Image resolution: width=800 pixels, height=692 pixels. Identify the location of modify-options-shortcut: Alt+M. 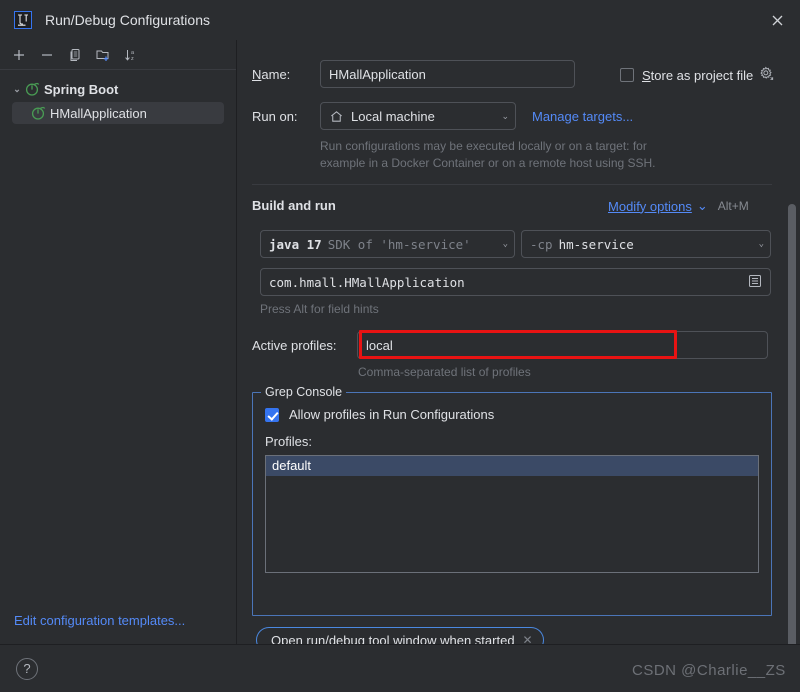
(733, 206).